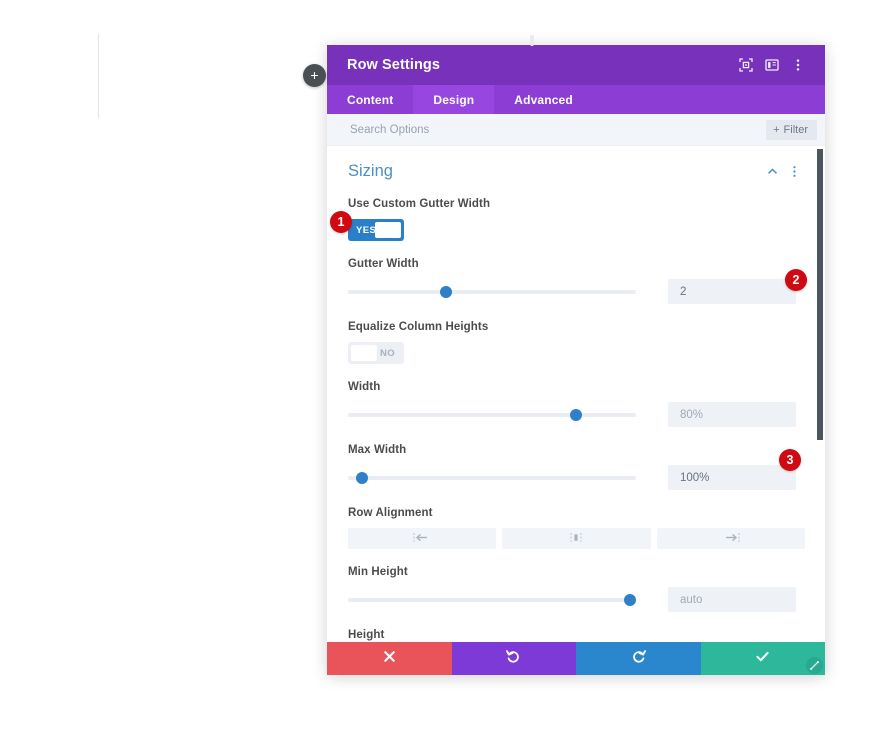  I want to click on save-button, so click(762, 658).